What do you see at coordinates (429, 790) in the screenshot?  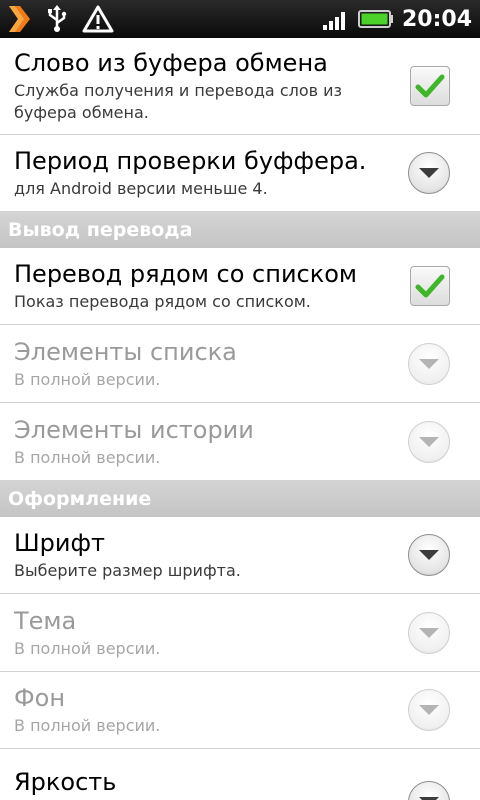 I see `brightness-dropdown` at bounding box center [429, 790].